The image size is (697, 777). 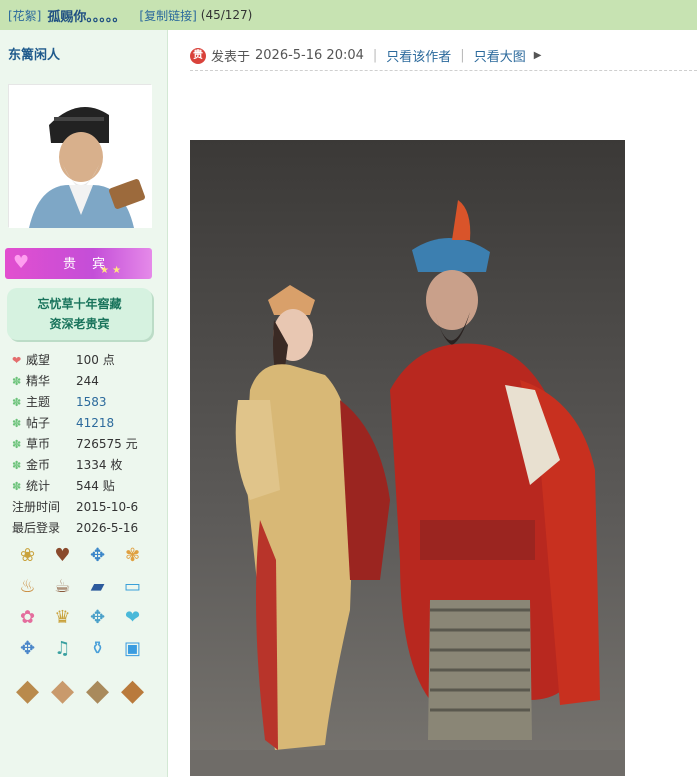 I want to click on view-reply-count: (45/127), so click(x=226, y=15).